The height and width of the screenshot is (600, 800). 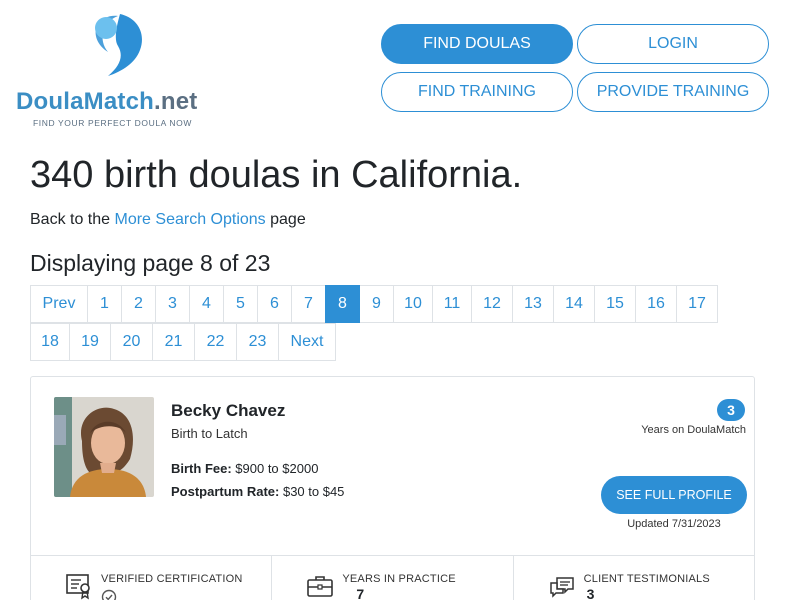 I want to click on back-line: Back to the More Search Options page, so click(x=168, y=220).